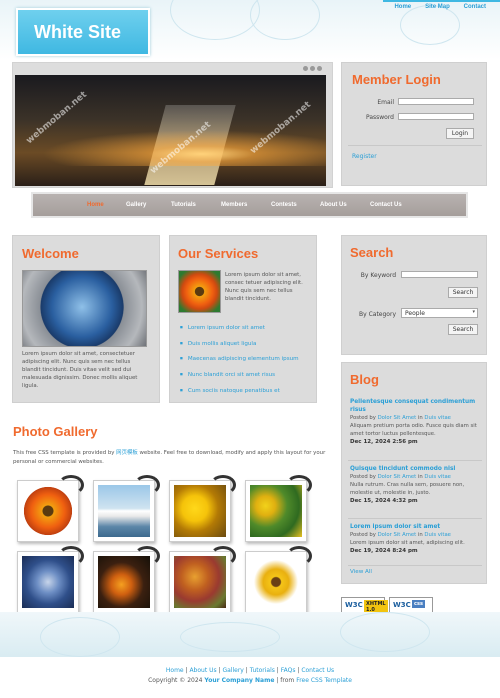 The height and width of the screenshot is (698, 500). I want to click on site-logo: White Site, so click(83, 32).